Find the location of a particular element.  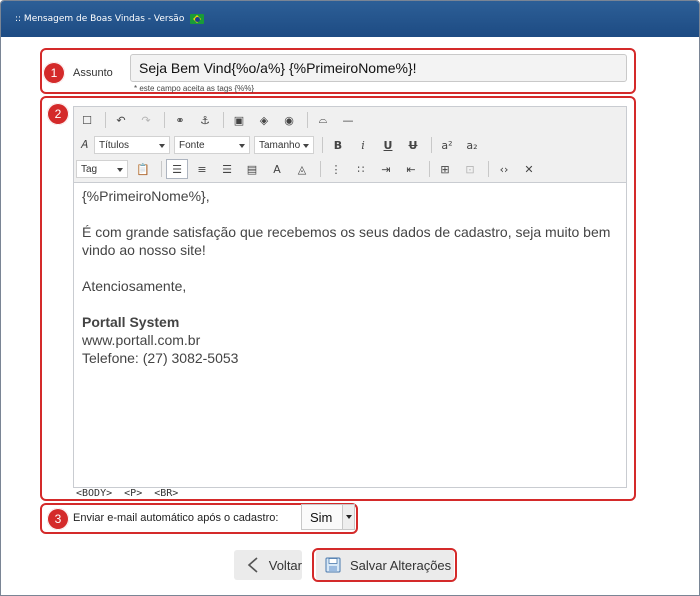

toolbar-row-1: ☐ ↶ ↷ ⚭ ⚓ ▣ ◈ ◉ ⌓ — is located at coordinates (219, 120).